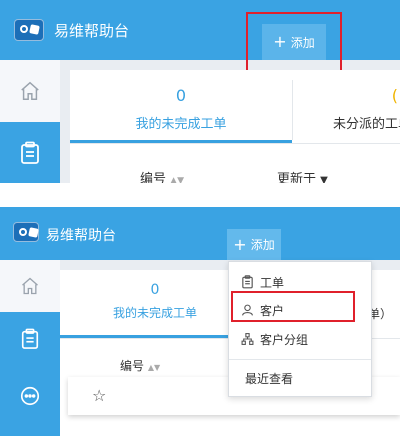 The image size is (400, 436). Describe the element at coordinates (269, 378) in the screenshot. I see `menu-item-label: 最近查看` at that location.